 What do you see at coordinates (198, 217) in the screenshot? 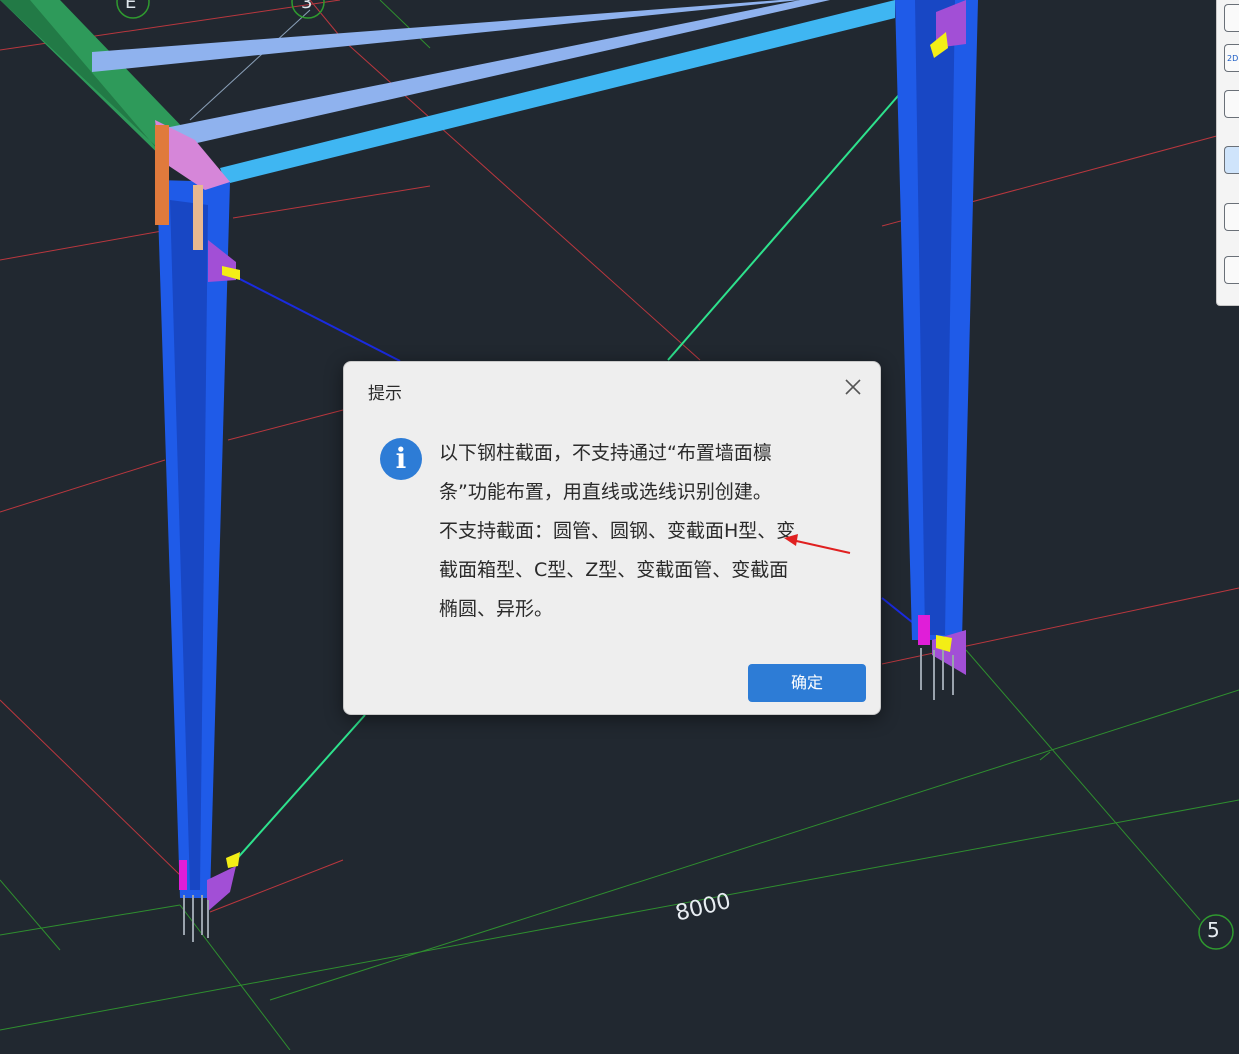
I see `stiffener-plate` at bounding box center [198, 217].